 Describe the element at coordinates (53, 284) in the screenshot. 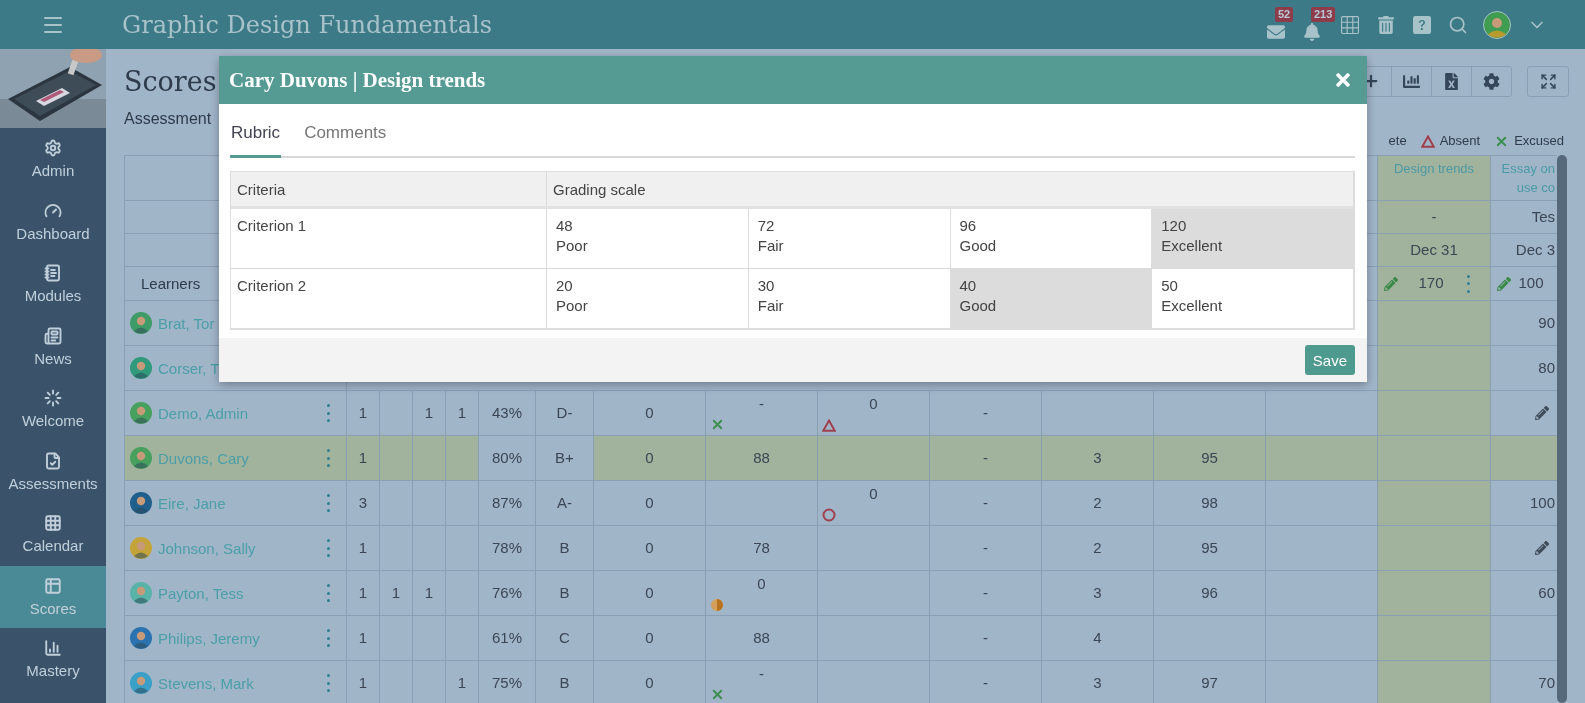

I see `sidebar-item: Modules` at that location.